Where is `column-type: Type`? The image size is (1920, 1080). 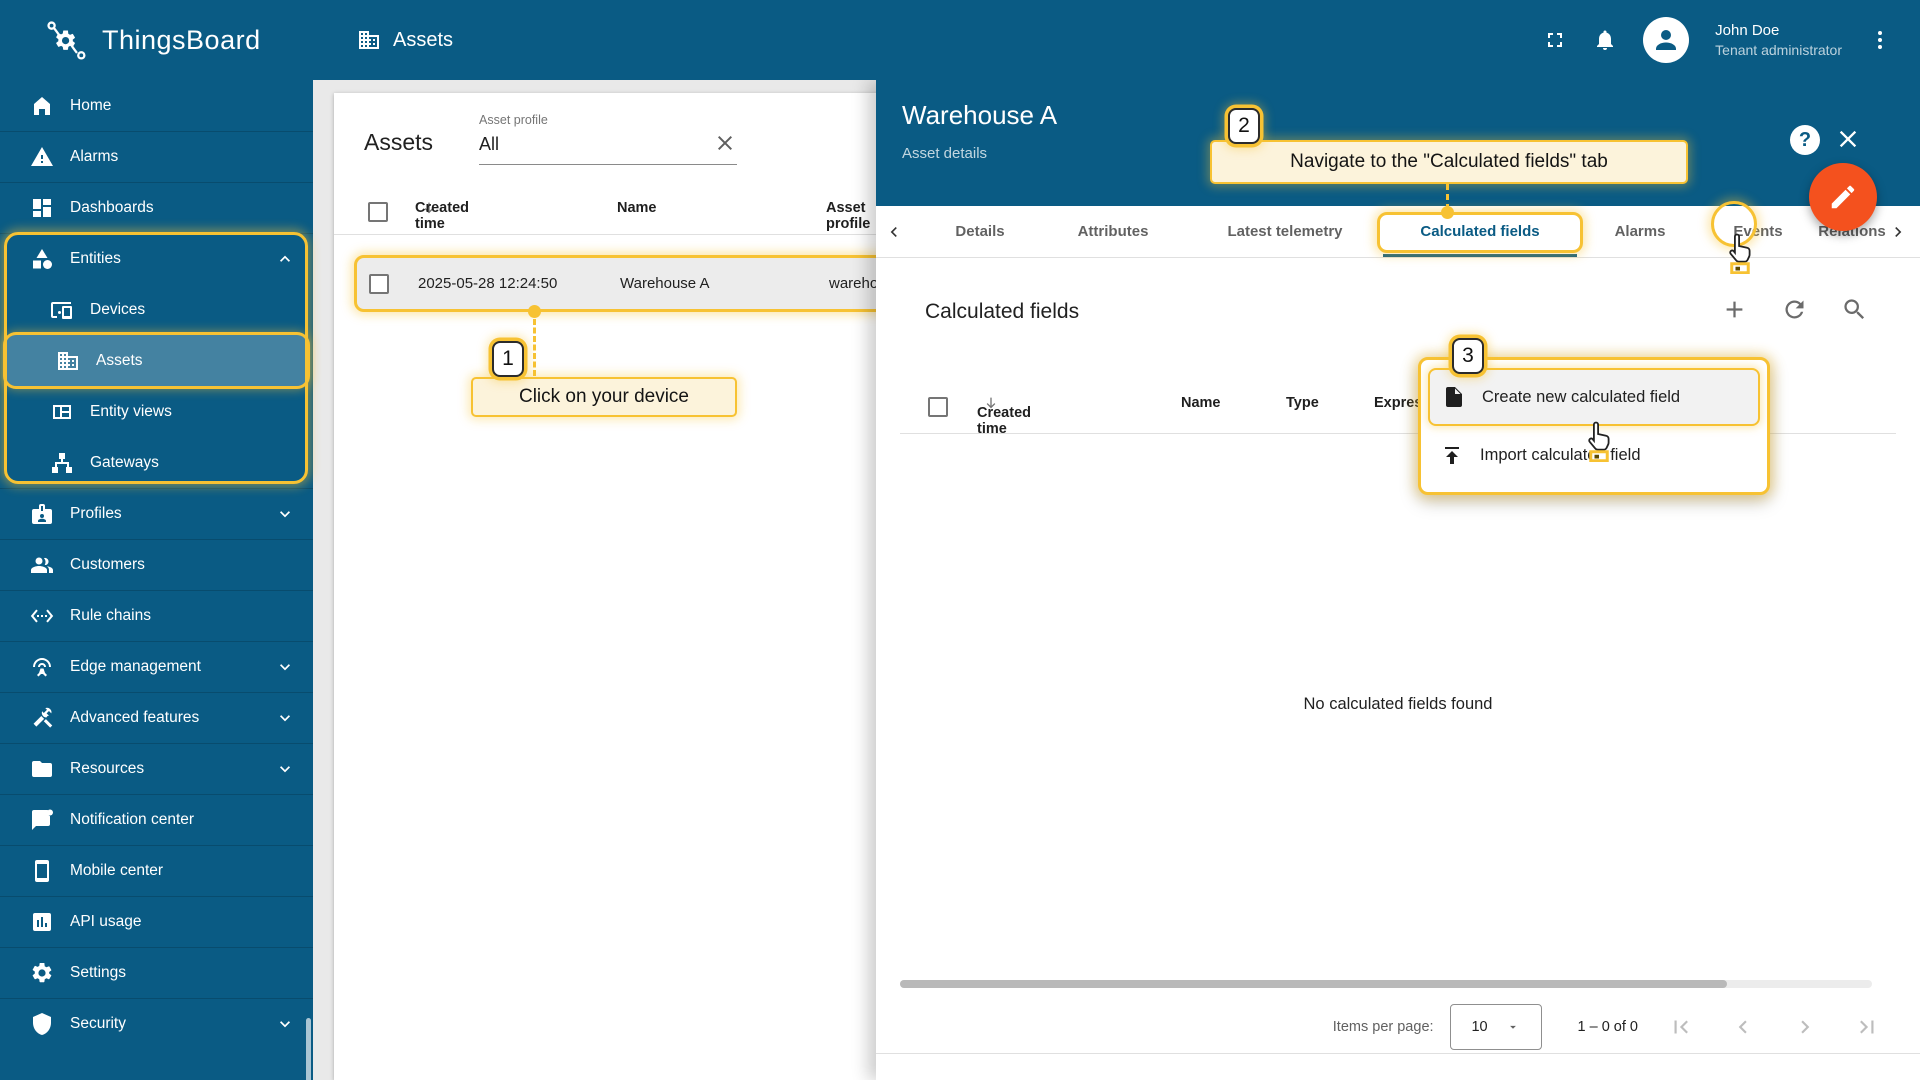 column-type: Type is located at coordinates (1302, 403).